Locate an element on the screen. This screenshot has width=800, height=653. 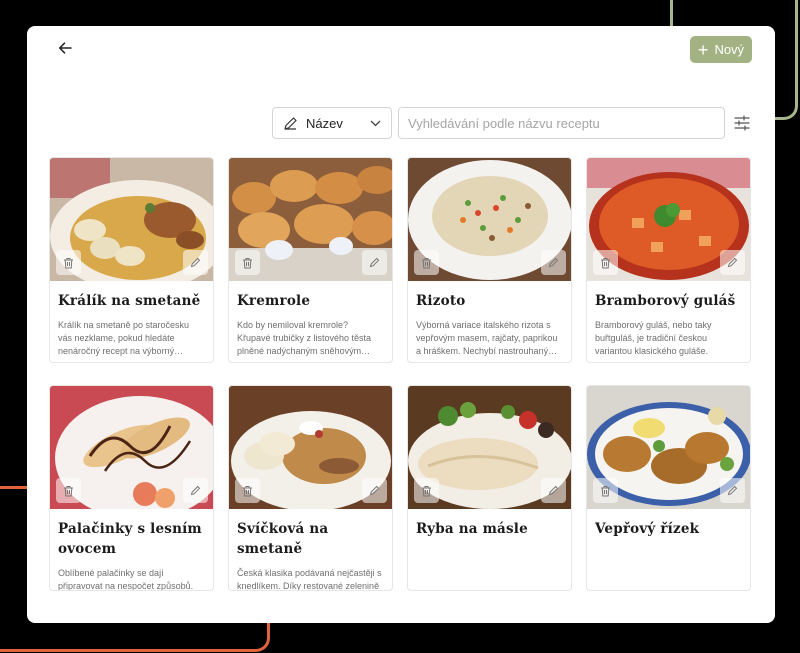
new-recipe-button: + Nový is located at coordinates (721, 49).